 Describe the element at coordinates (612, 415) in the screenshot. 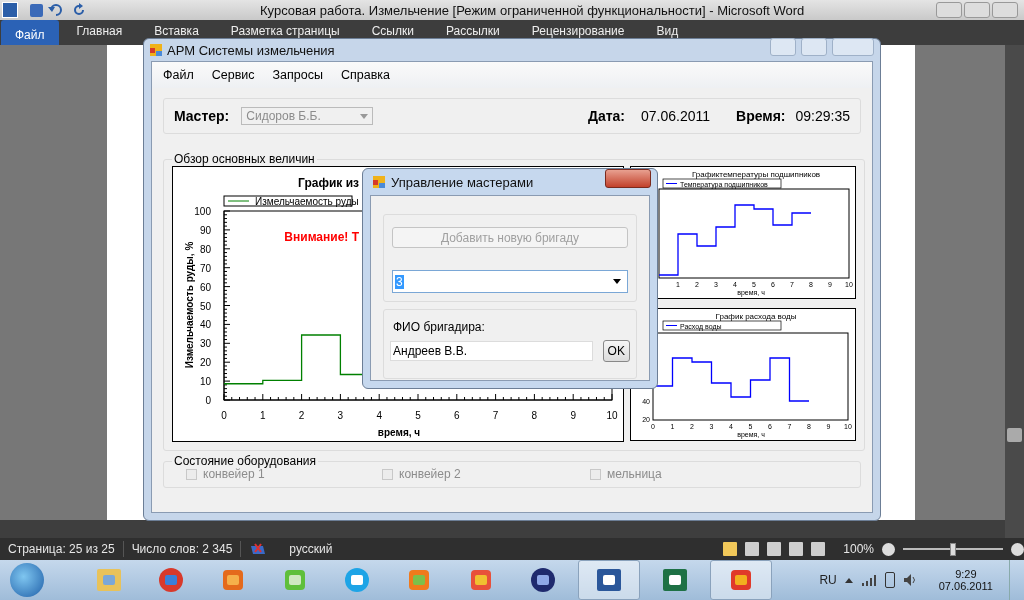

I see `x-tick-label: 10` at that location.